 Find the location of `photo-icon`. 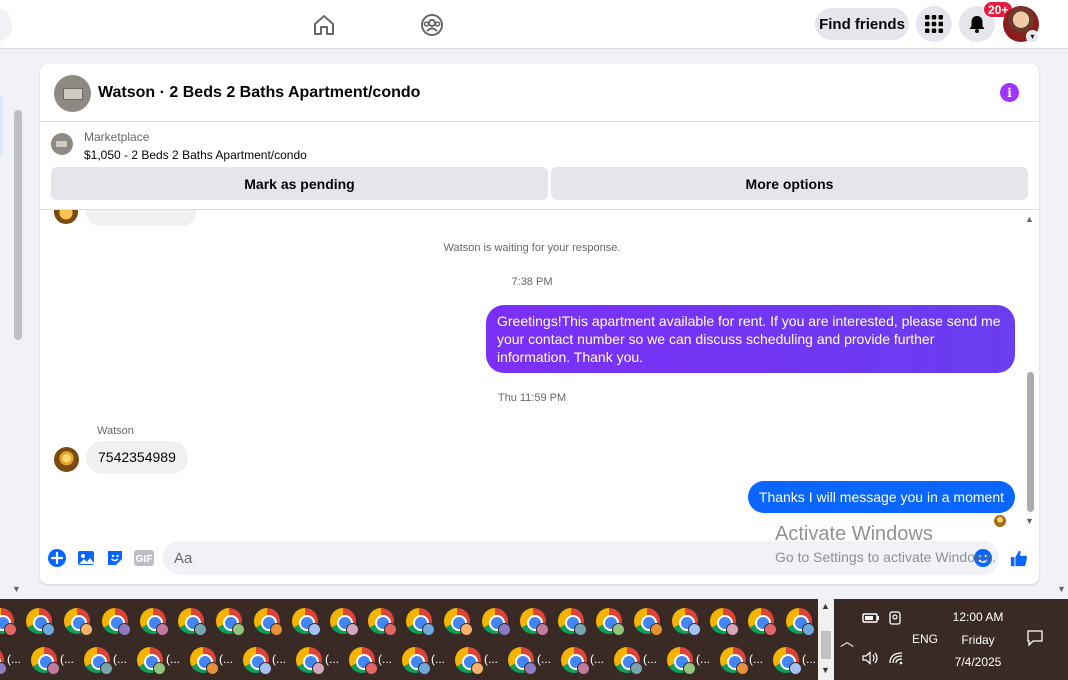

photo-icon is located at coordinates (86, 558).